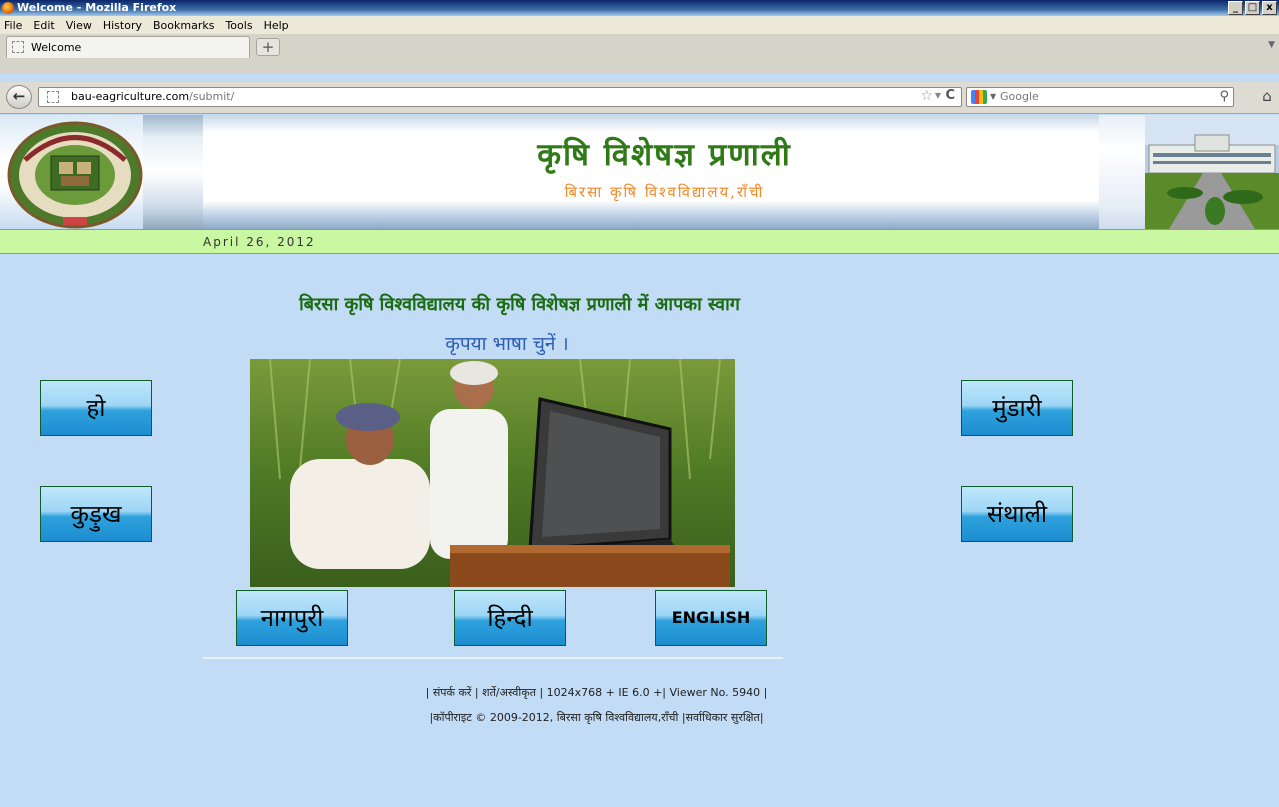  I want to click on window-titlebar: Welcome - Mozilla Firefox _ □ x, so click(639, 8).